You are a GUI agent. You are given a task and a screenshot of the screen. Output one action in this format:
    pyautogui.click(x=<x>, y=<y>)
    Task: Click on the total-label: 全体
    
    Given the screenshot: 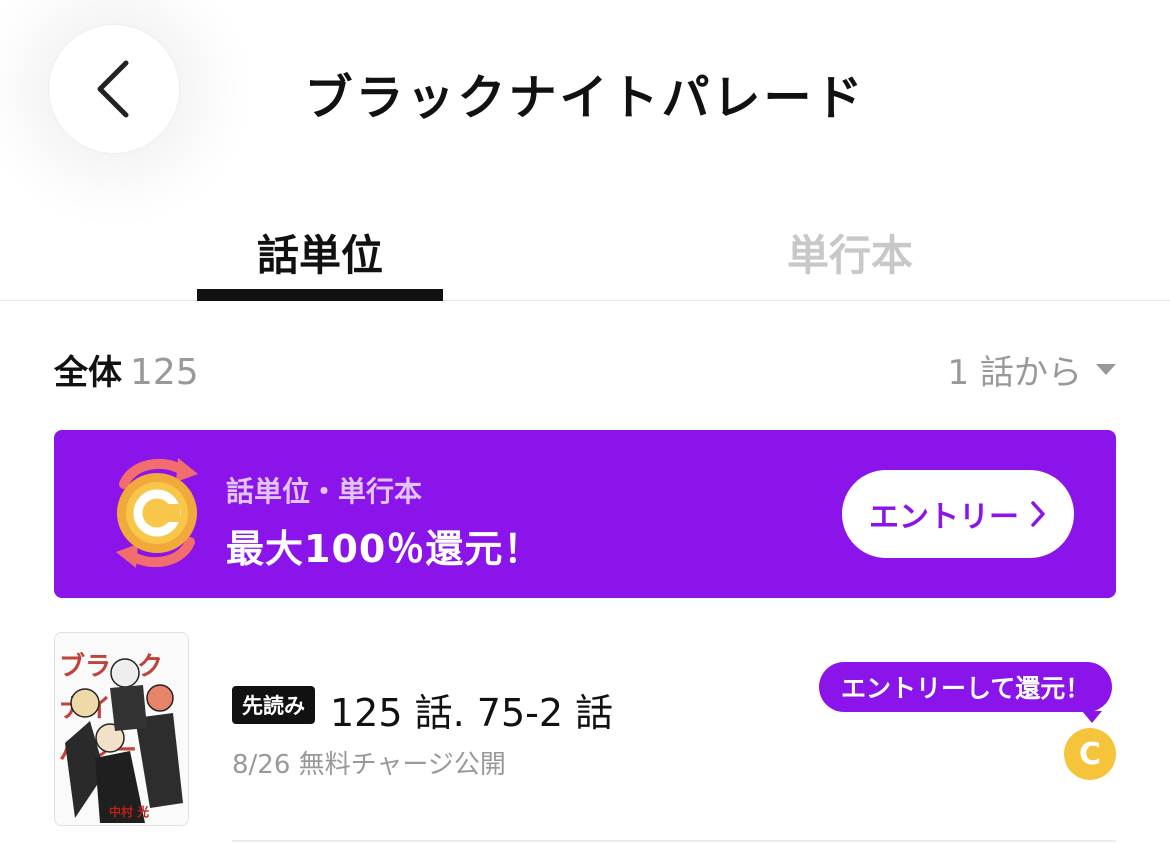 What is the action you would take?
    pyautogui.click(x=88, y=373)
    